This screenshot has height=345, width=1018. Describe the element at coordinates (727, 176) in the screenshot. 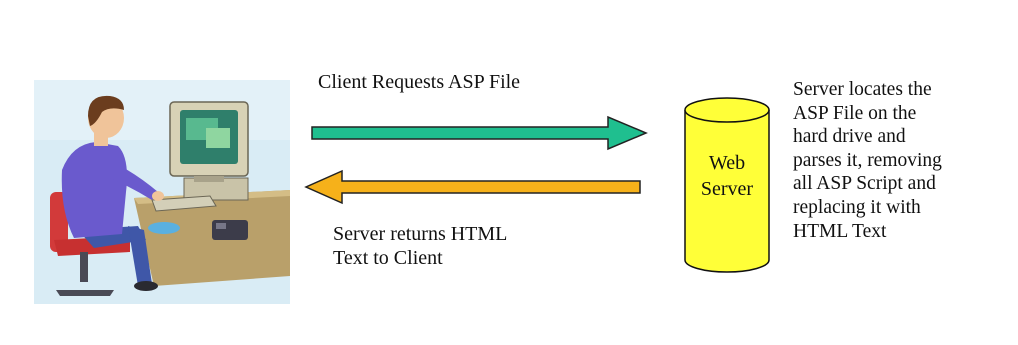

I see `web-server-label: Web Server` at that location.